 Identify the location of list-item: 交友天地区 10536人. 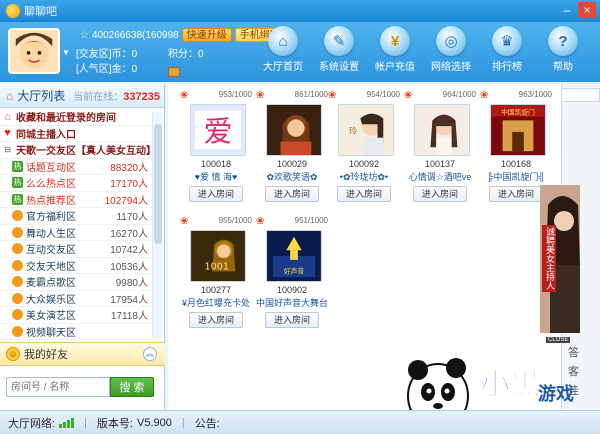
(76, 266).